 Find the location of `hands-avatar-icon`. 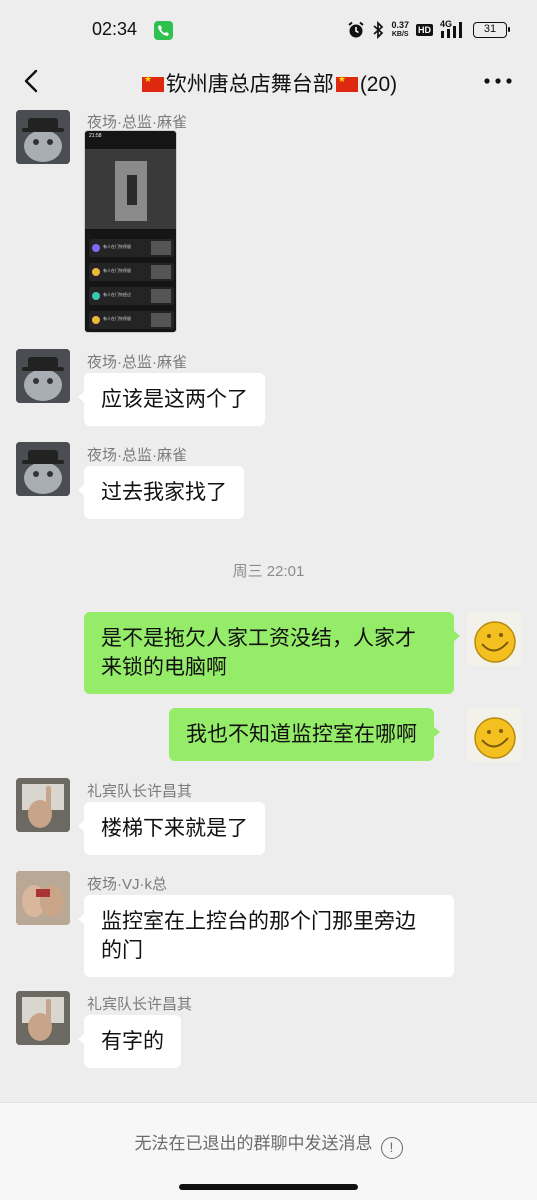

hands-avatar-icon is located at coordinates (43, 898).